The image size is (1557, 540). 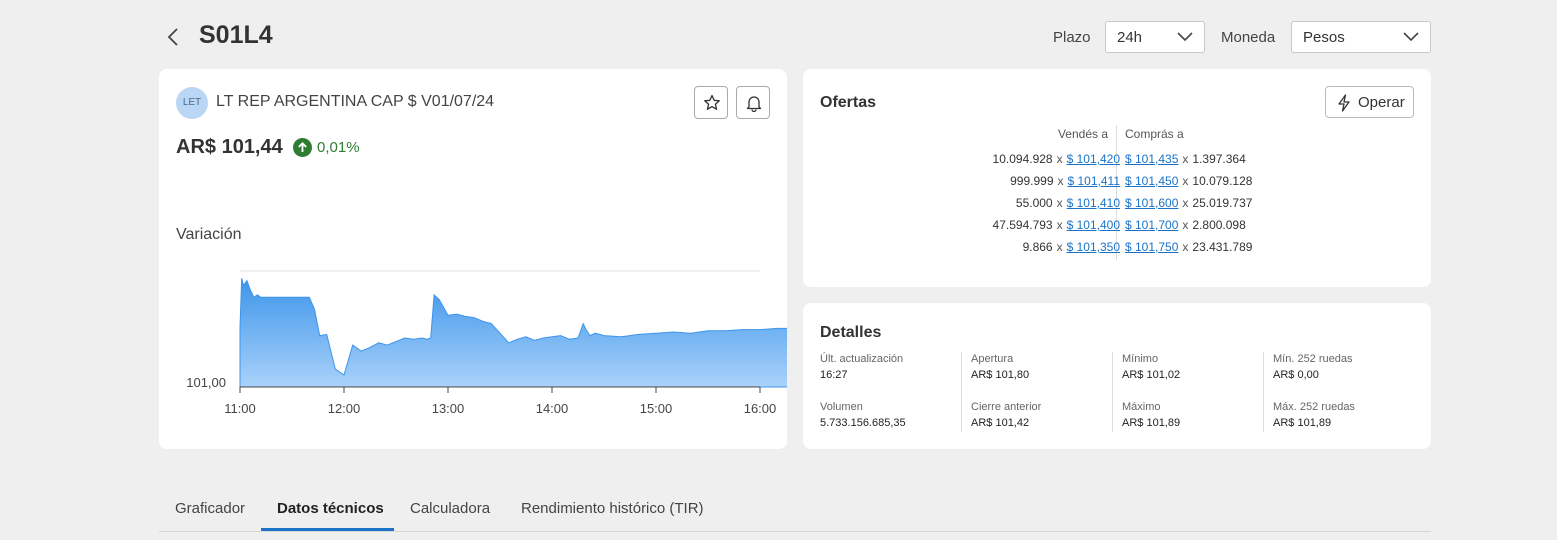 I want to click on sell-quantity: 10.094.928, so click(x=1022, y=159).